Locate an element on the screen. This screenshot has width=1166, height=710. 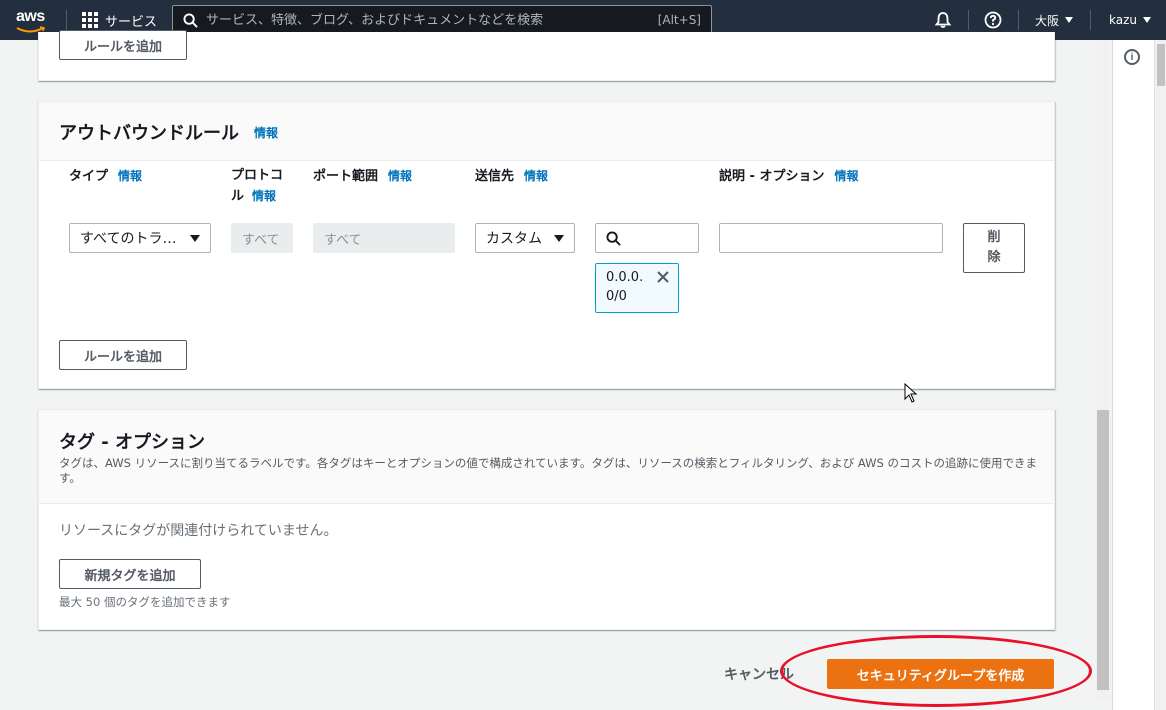
cidr-token-value: 0.0.0.0/0 is located at coordinates (625, 287).